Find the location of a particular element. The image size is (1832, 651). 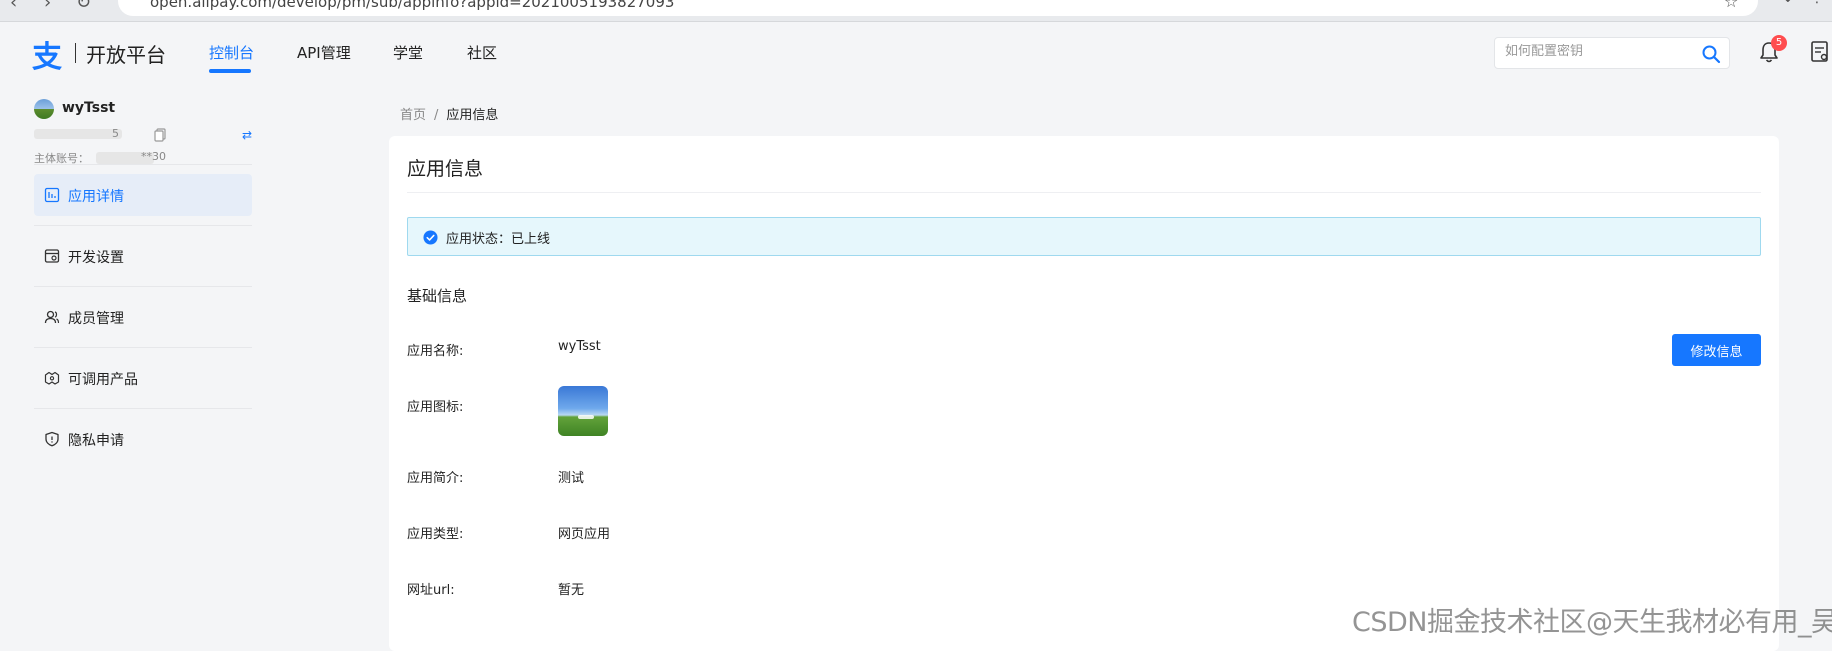

nav-console: 控制台 is located at coordinates (231, 52).